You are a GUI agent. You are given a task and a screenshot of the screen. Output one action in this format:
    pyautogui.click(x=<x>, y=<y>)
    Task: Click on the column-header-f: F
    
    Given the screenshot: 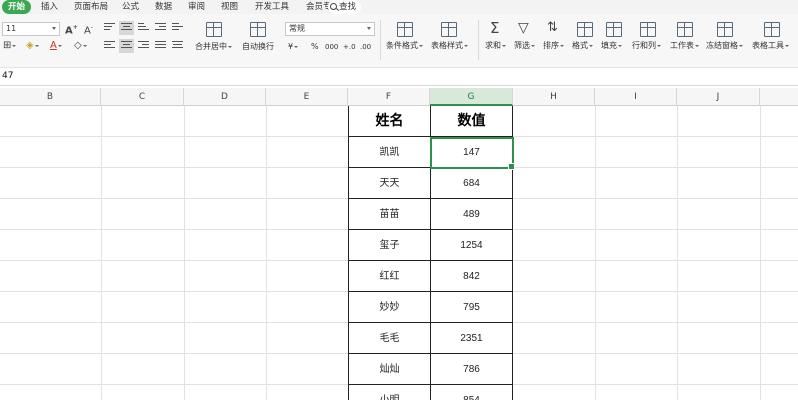 What is the action you would take?
    pyautogui.click(x=389, y=97)
    